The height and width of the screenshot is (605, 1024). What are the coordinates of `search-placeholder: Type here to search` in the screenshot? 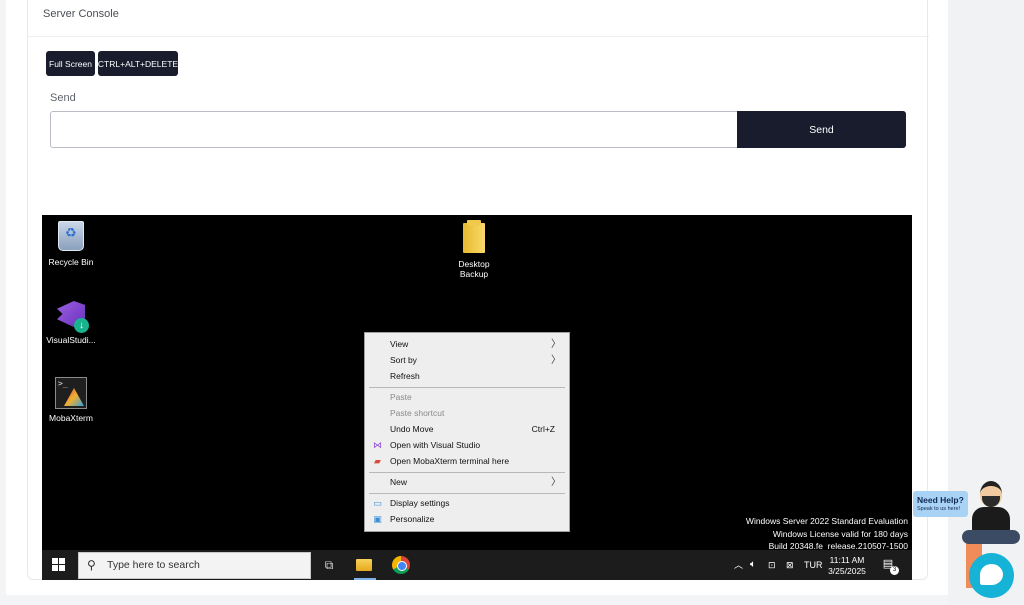 It's located at (153, 565).